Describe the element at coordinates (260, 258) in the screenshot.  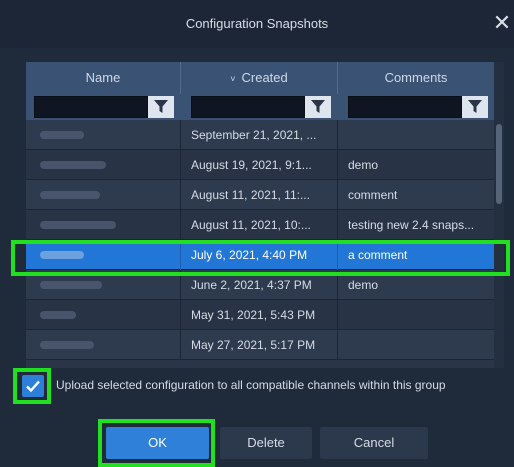
I see `selected-row-highlight` at that location.